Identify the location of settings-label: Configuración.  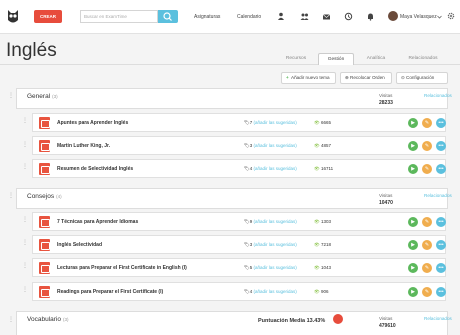
(420, 77).